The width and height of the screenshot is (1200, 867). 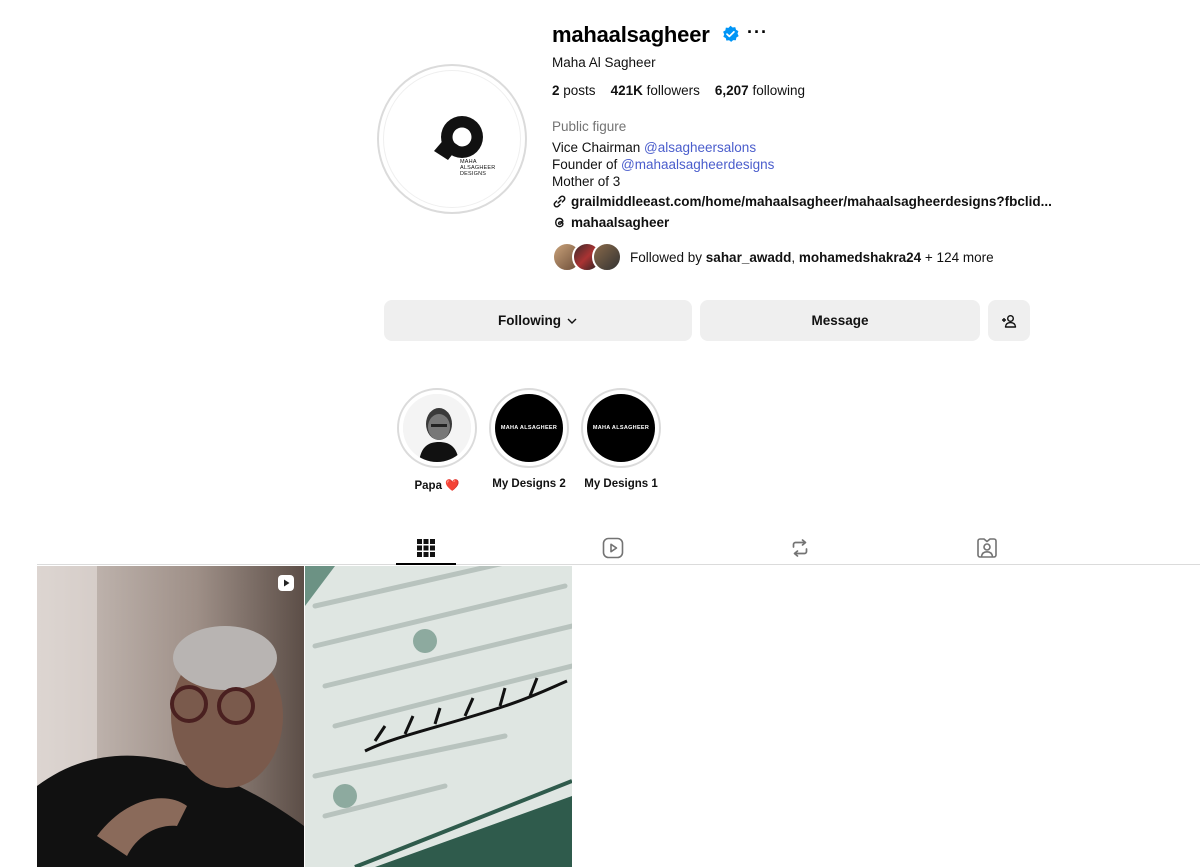 I want to click on tab-posts, so click(x=426, y=547).